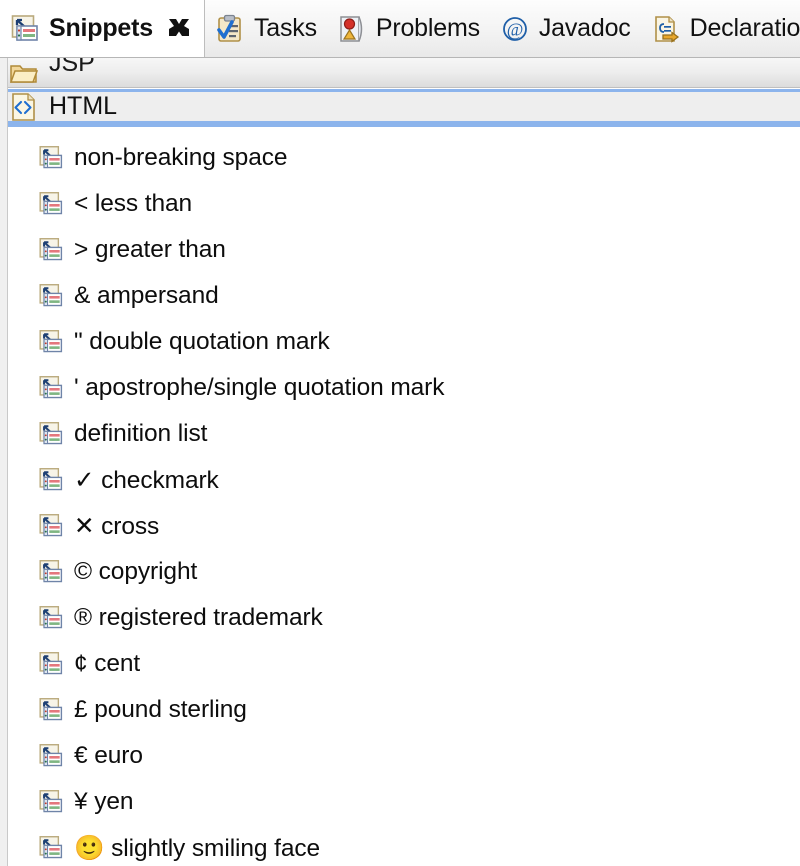  I want to click on snippet-label: © copyright, so click(136, 571).